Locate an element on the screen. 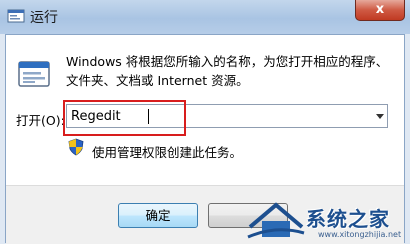 The image size is (410, 244). run-window-icon is located at coordinates (16, 16).